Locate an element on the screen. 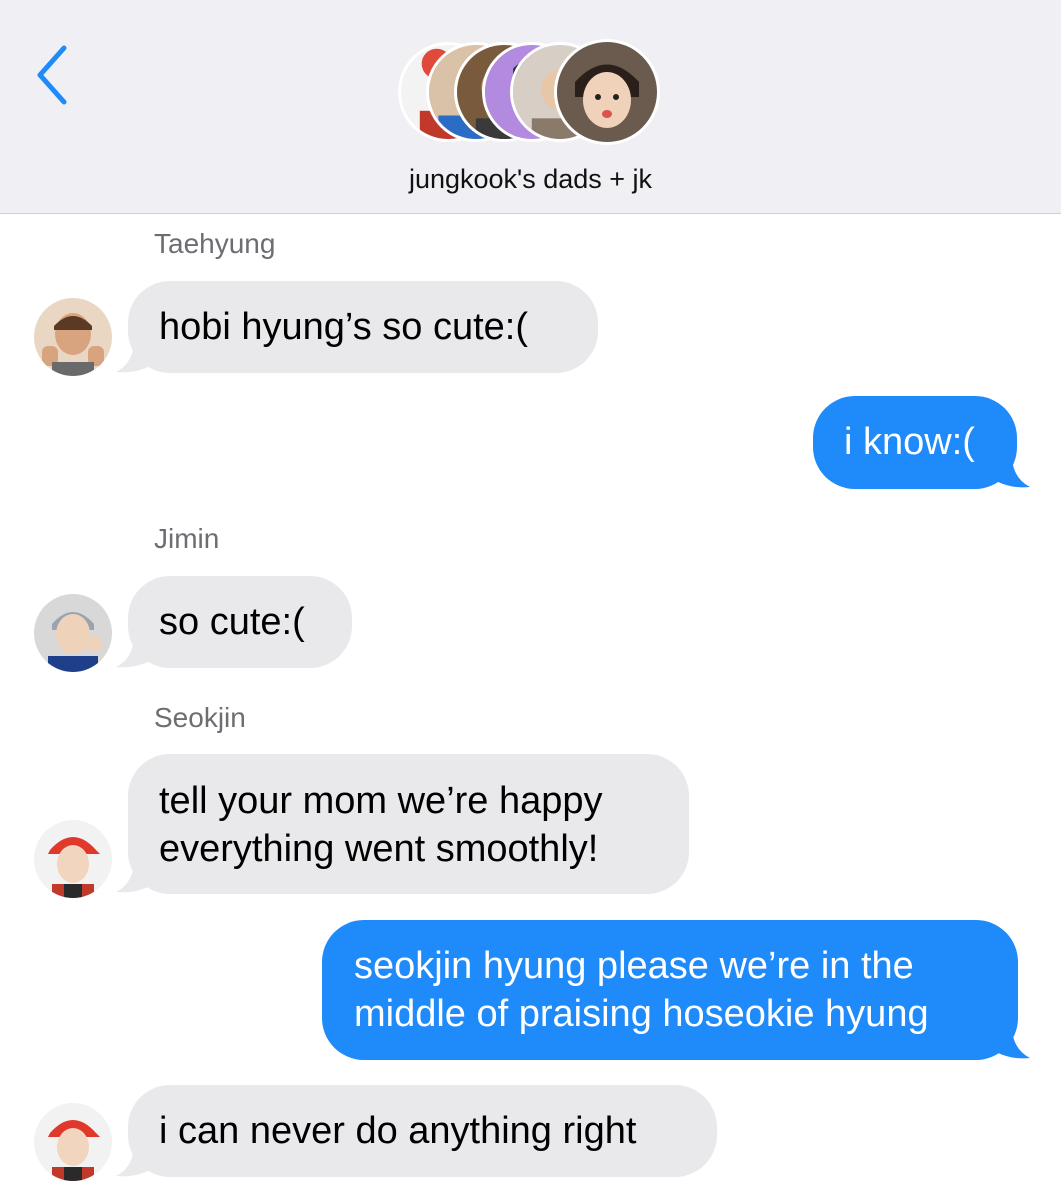  group-title: jungkook's dads + jk is located at coordinates (530, 179).